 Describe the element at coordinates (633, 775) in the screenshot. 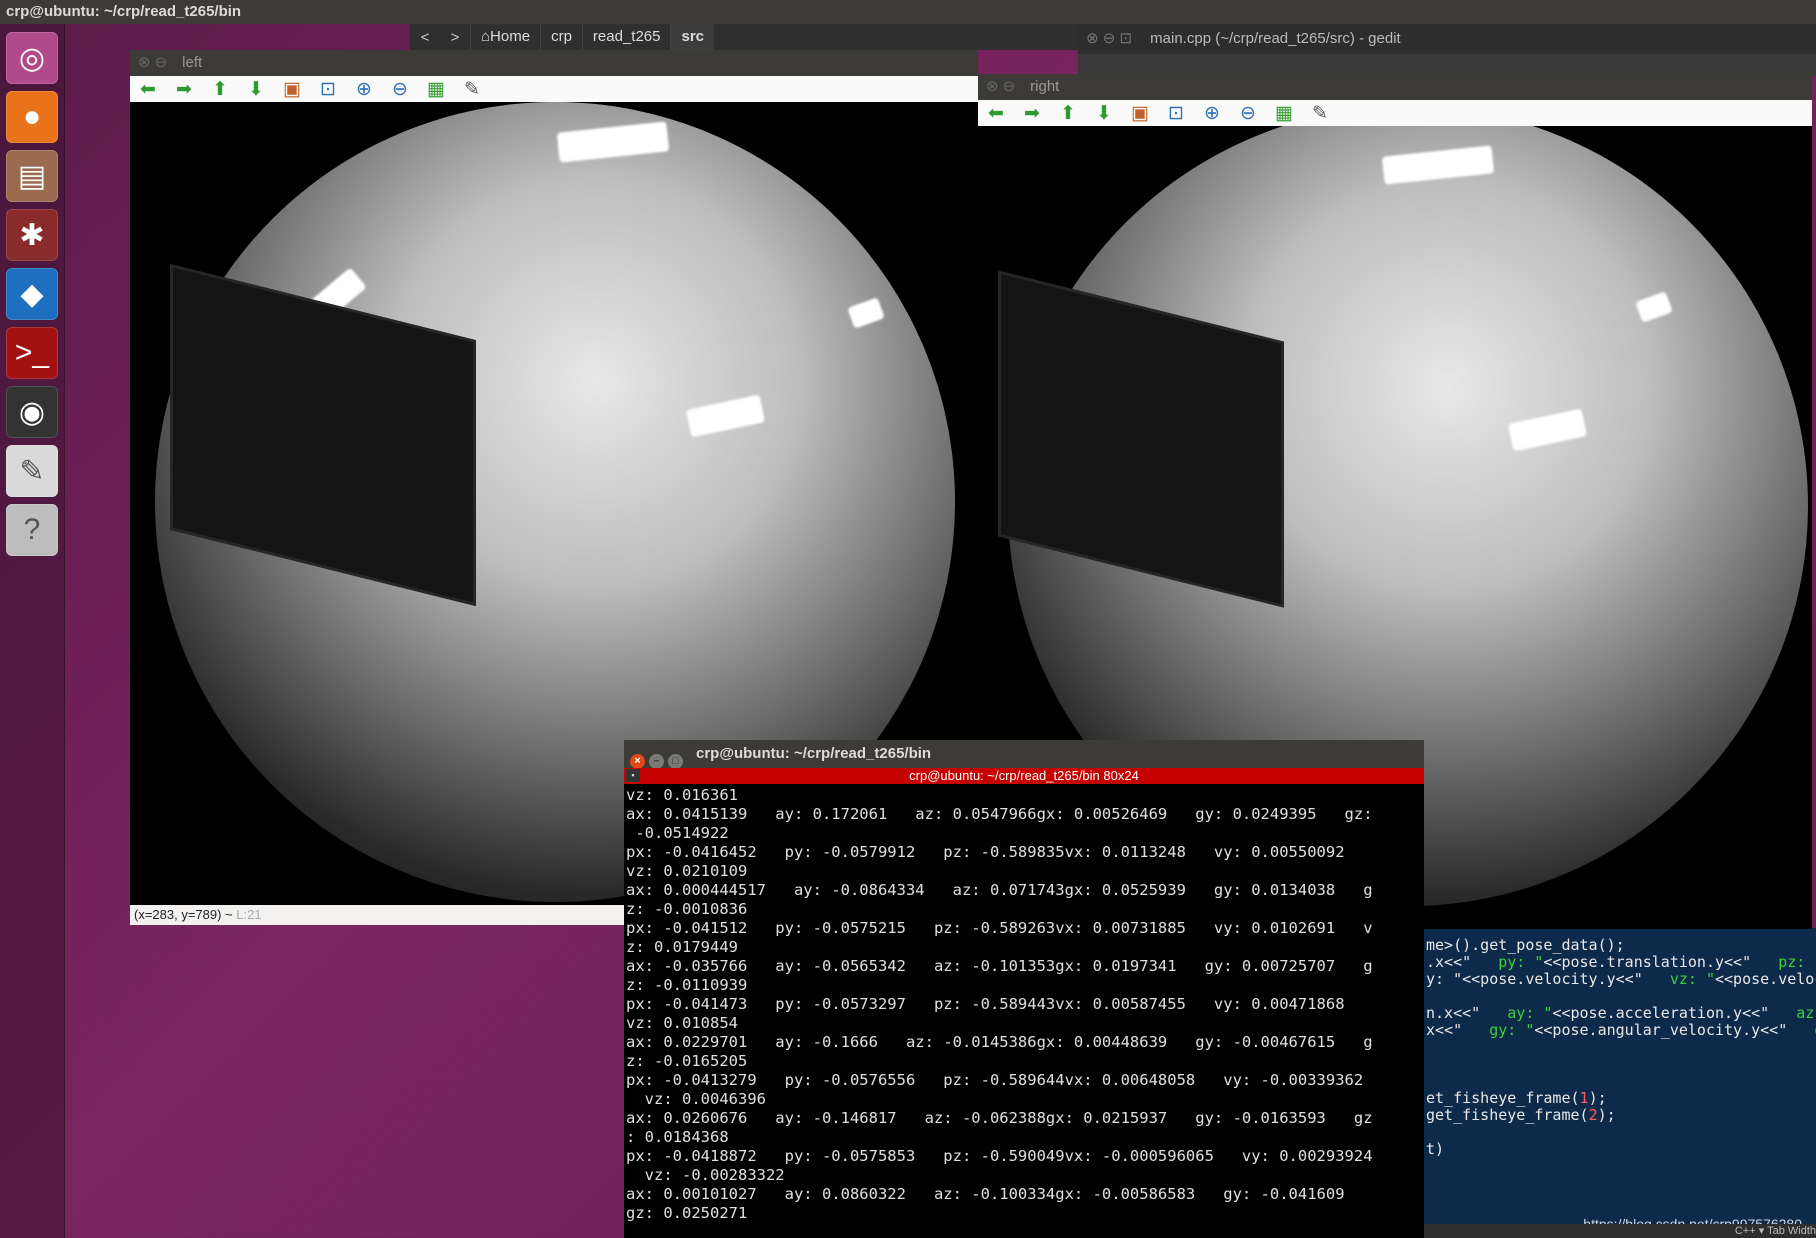

I see `terminal-menu-icon: ▪` at that location.